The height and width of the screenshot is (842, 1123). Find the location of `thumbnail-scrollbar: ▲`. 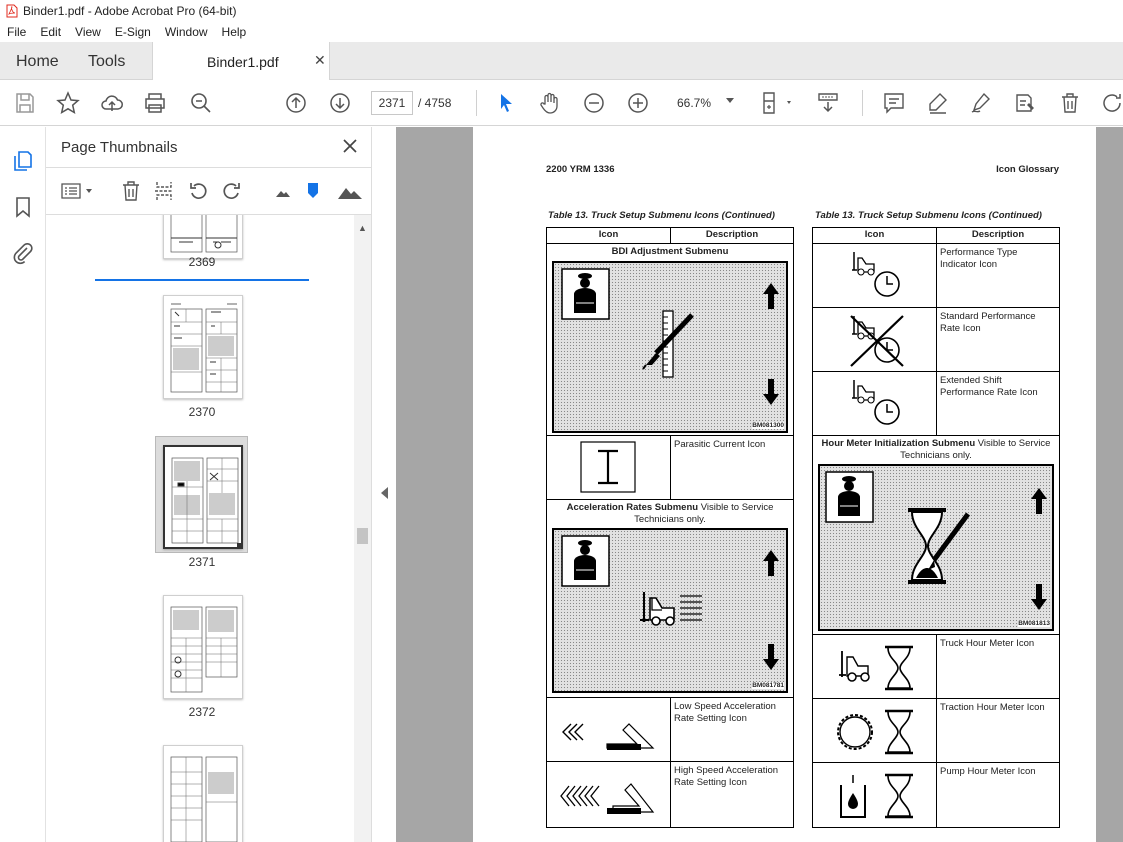

thumbnail-scrollbar: ▲ is located at coordinates (362, 528).